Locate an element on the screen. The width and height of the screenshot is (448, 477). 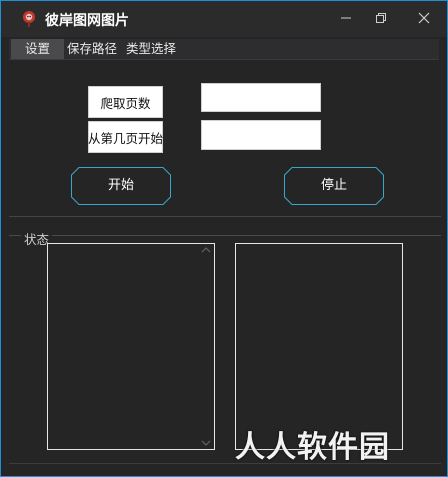
start-button: 开始 is located at coordinates (121, 186).